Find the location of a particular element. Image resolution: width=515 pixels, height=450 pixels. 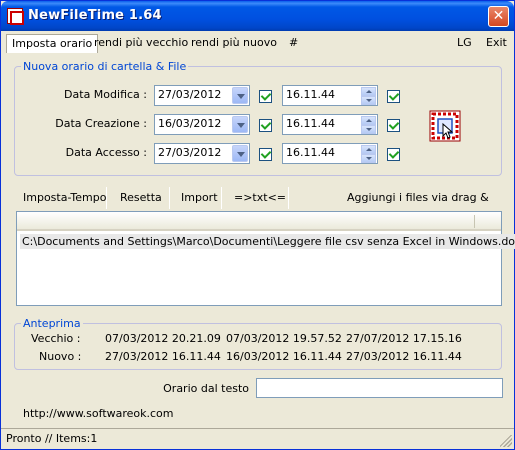

time-creazione-spin-up-icon is located at coordinates (368, 120).